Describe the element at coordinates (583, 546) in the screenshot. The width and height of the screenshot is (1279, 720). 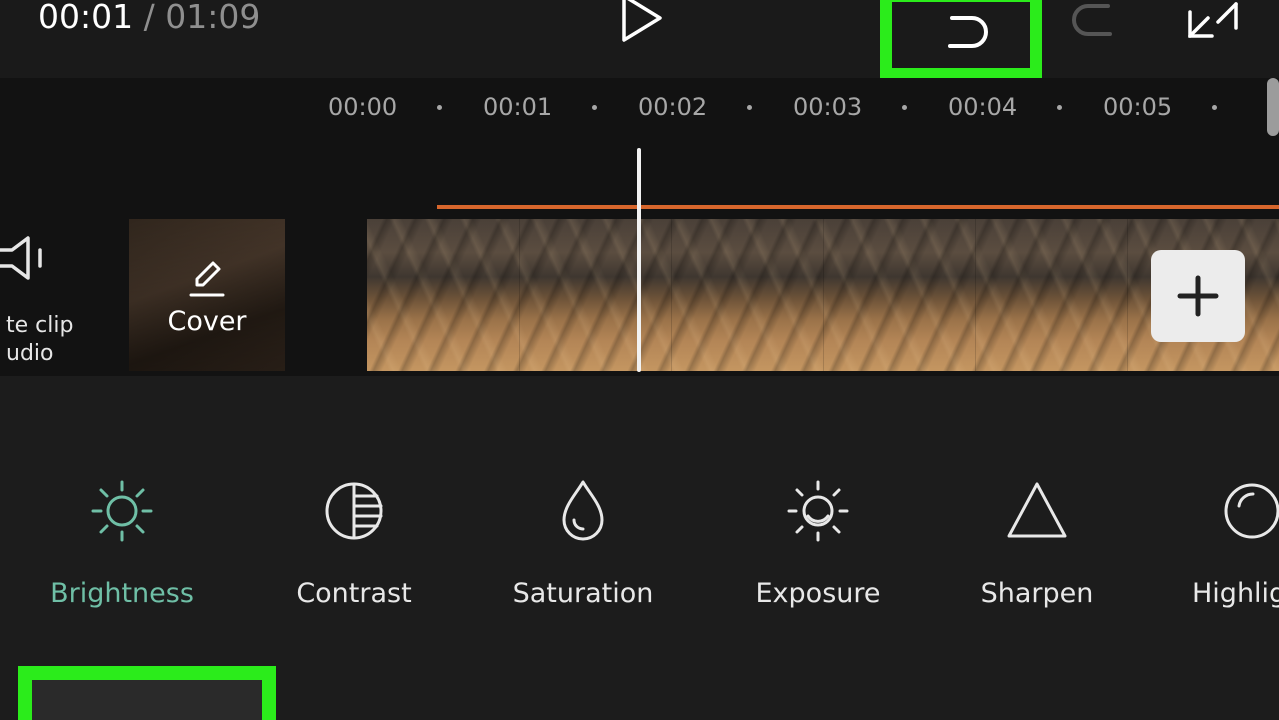
I see `tool-saturation: Saturation` at that location.